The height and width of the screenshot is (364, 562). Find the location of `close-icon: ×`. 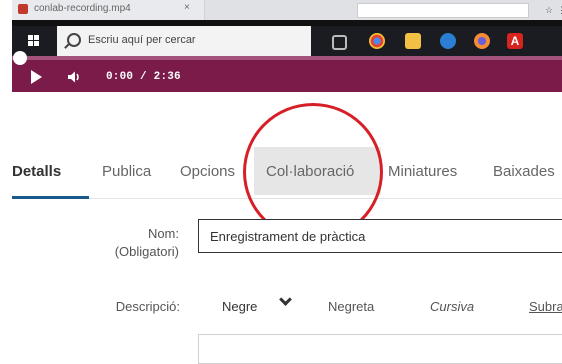

close-icon: × is located at coordinates (187, 7).